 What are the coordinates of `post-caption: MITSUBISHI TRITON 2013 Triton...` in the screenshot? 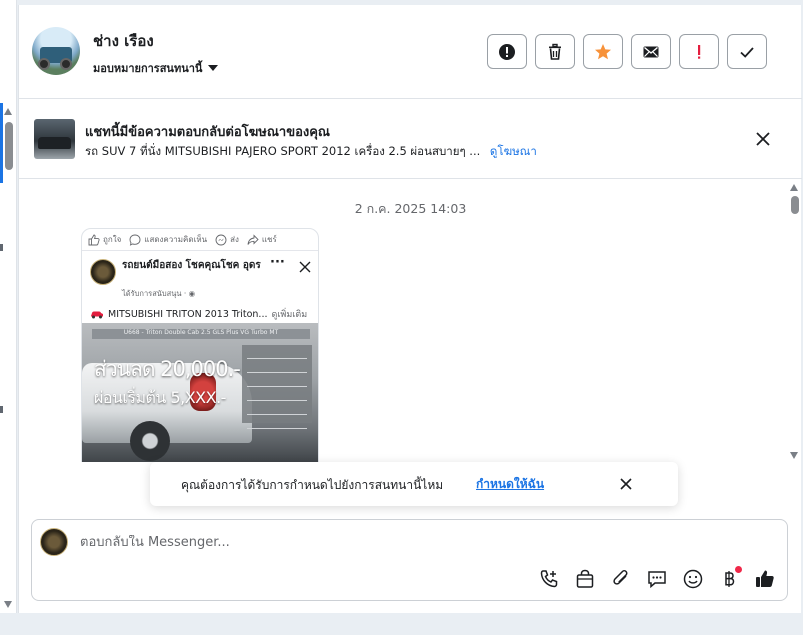 It's located at (188, 314).